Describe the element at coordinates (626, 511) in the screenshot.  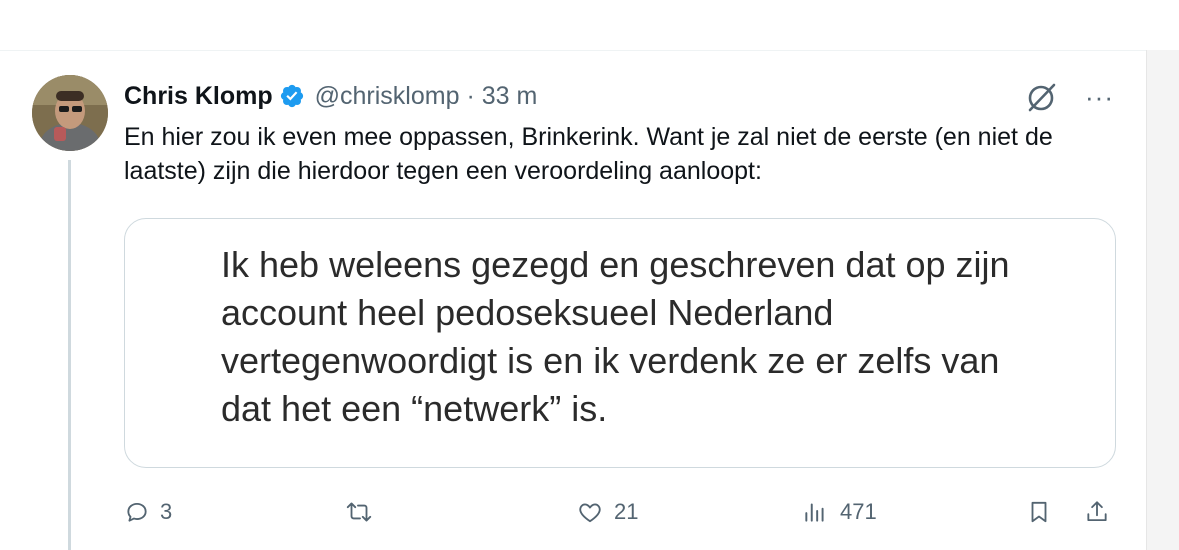
I see `like-count: 21` at that location.